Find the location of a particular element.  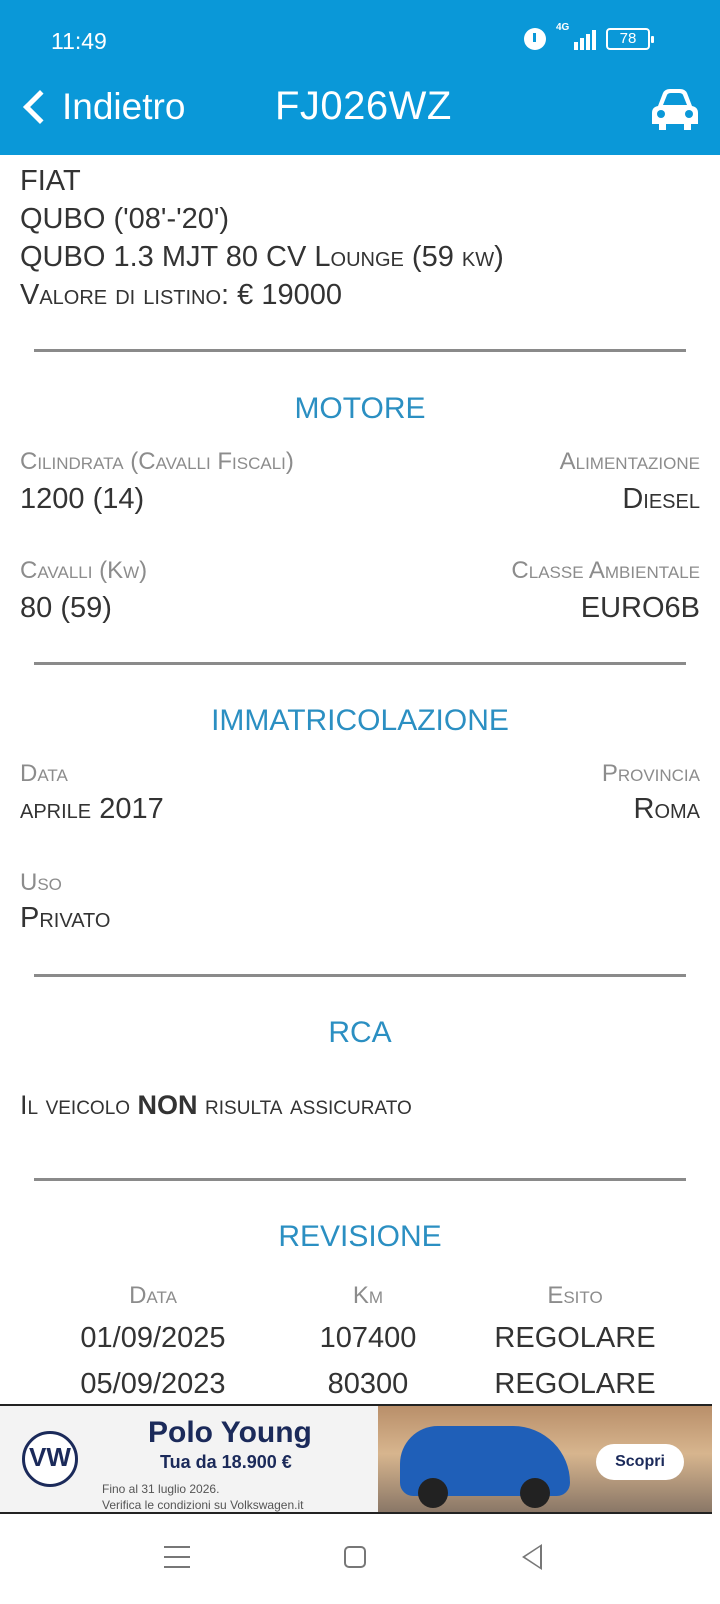

revisione-row-data: 01/09/2025 is located at coordinates (153, 1338).